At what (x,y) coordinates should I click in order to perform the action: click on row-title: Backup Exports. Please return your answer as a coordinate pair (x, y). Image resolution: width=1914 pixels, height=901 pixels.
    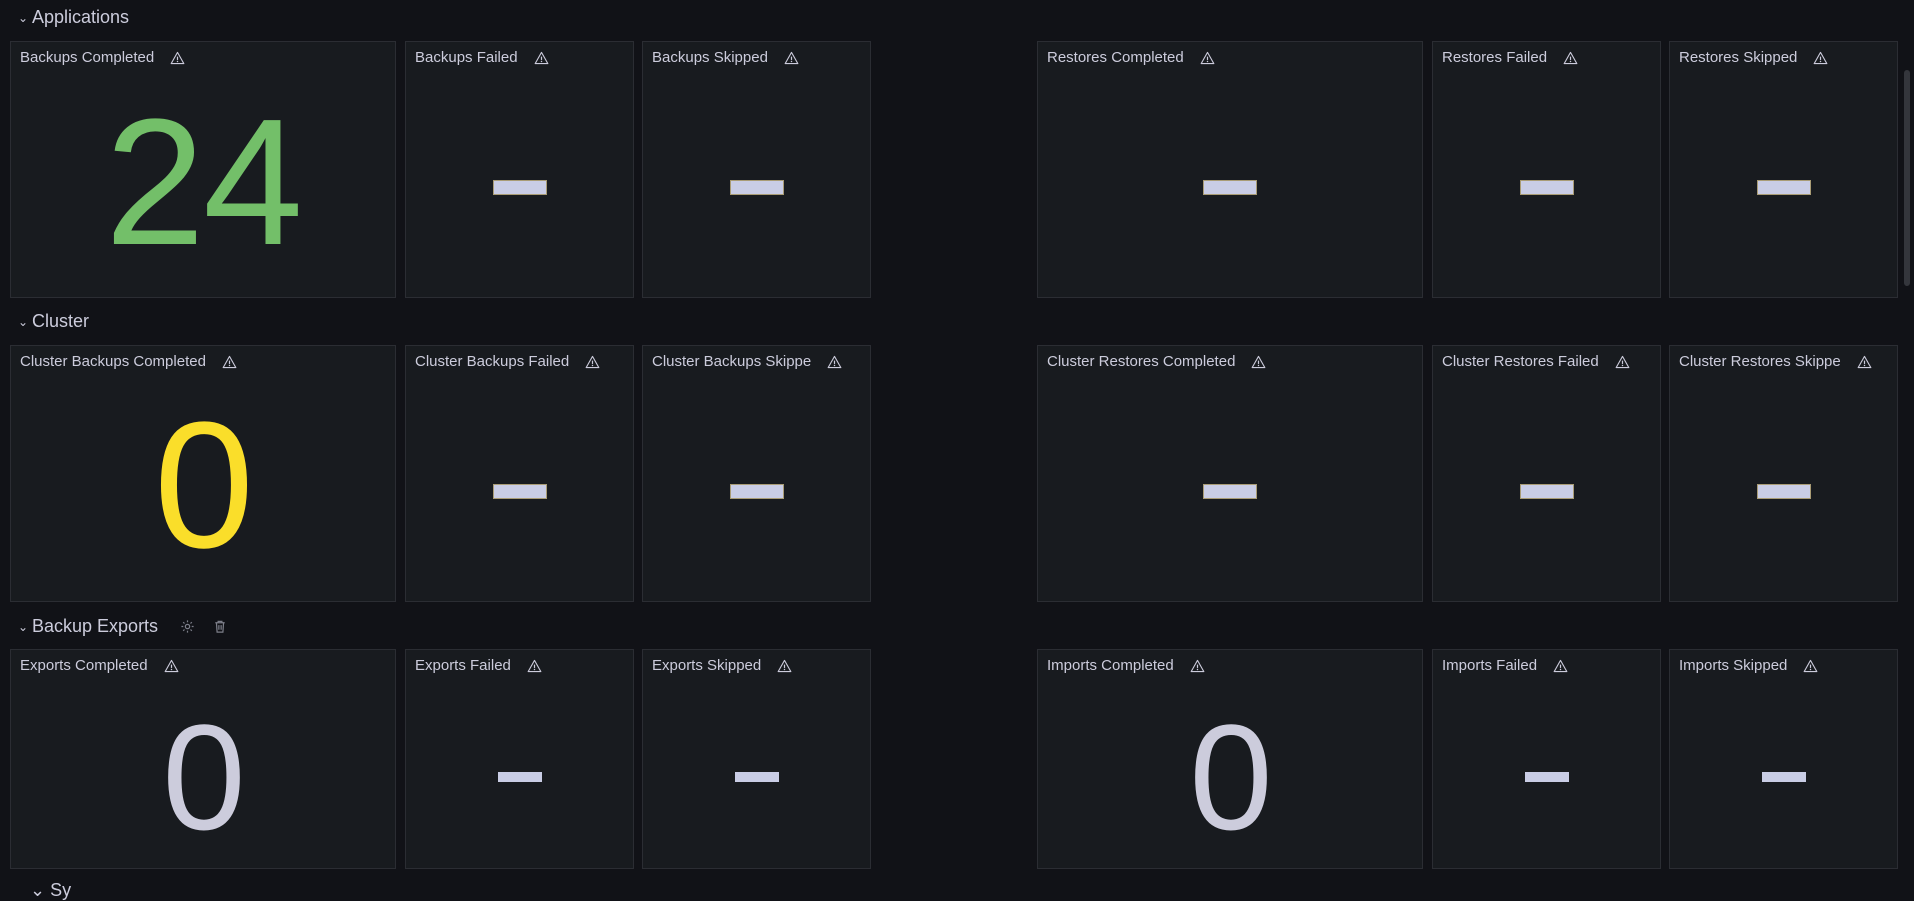
    Looking at the image, I should click on (95, 625).